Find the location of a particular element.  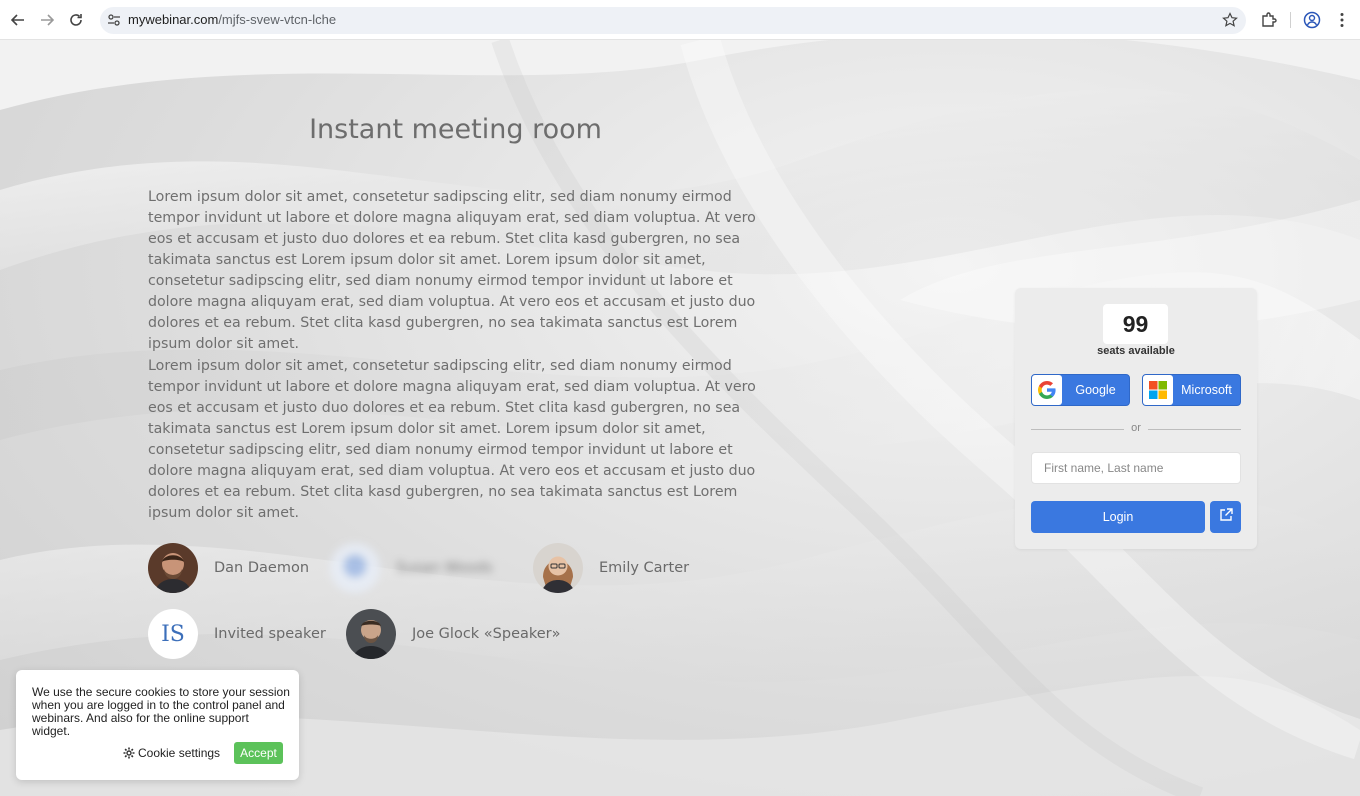

accept-cookies-button: Accept is located at coordinates (258, 753).